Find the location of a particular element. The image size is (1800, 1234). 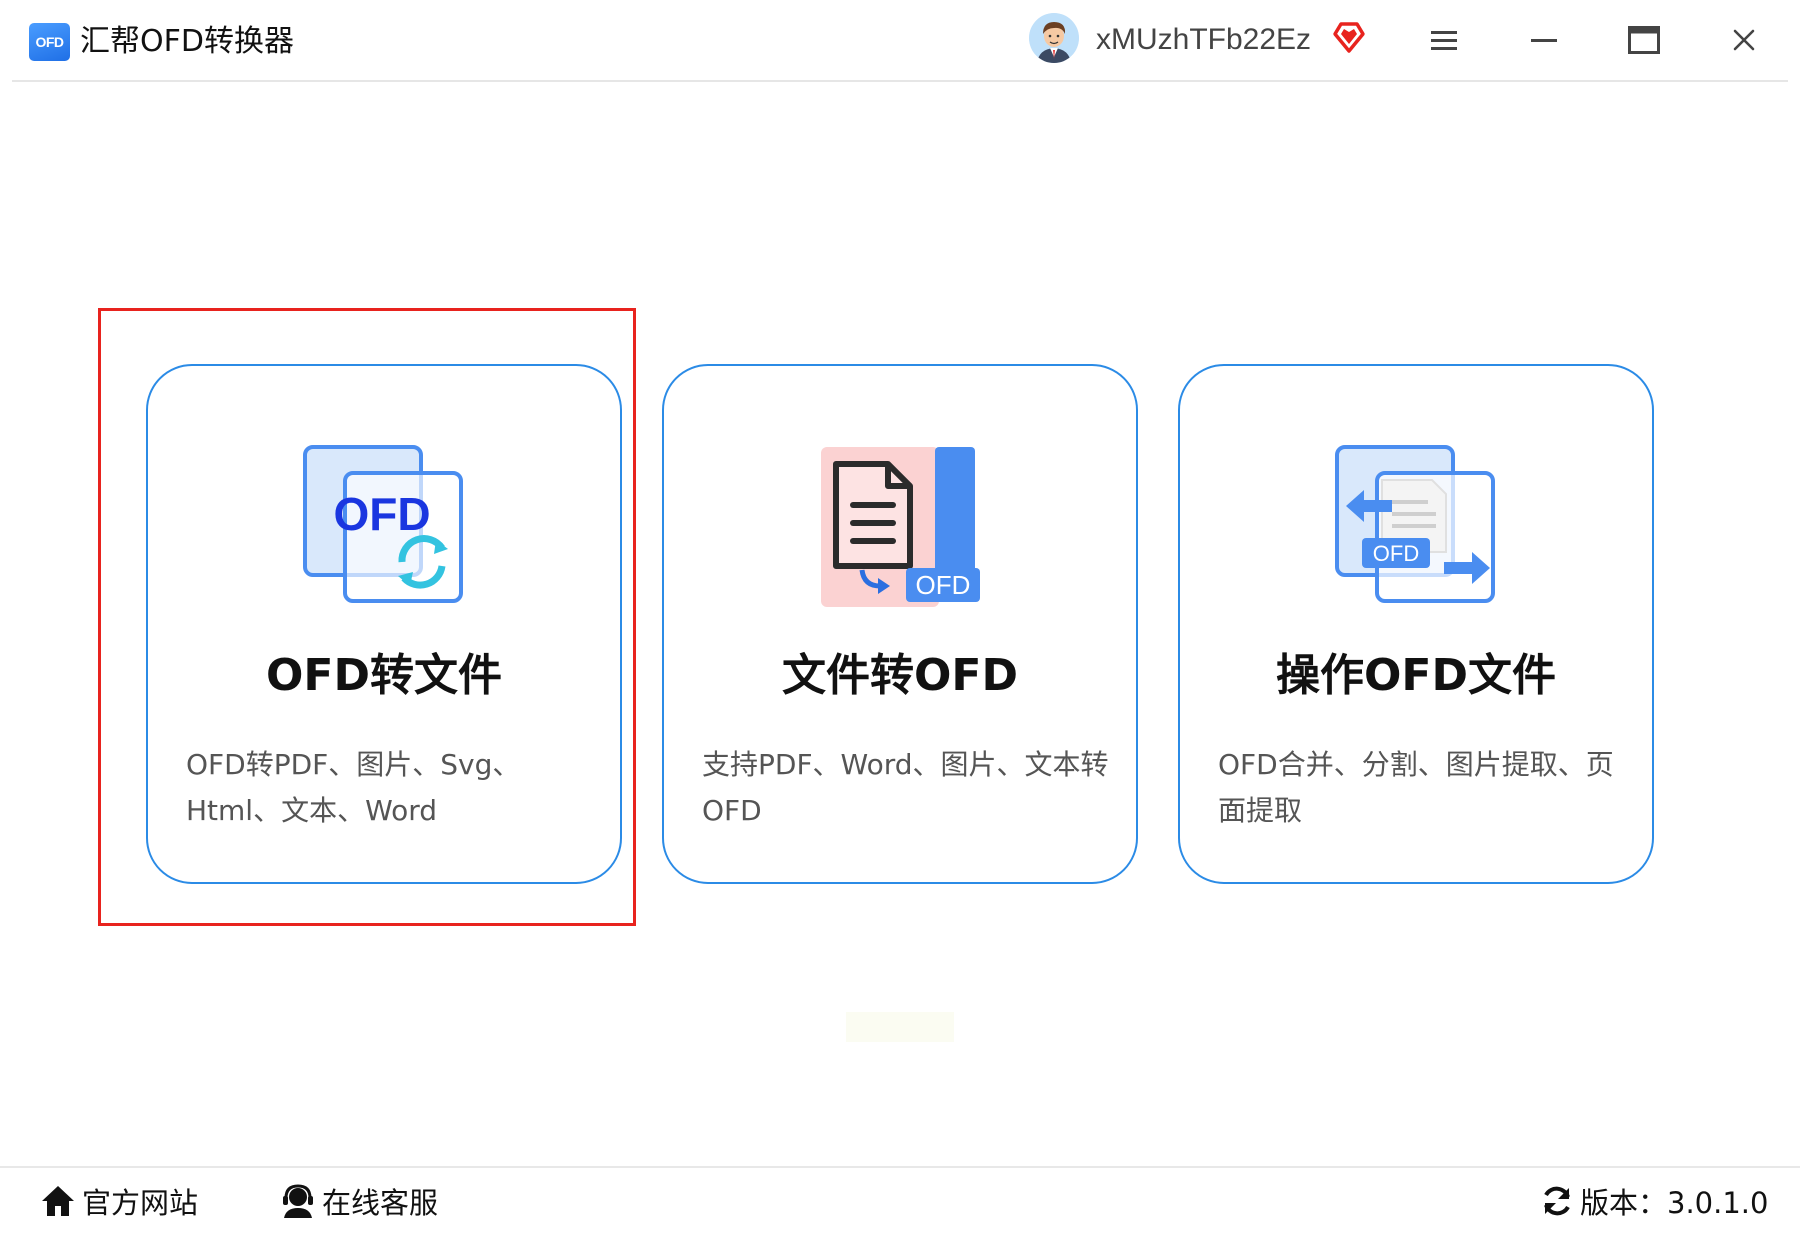

document-to-ofd-icon: OFD is located at coordinates (903, 529).